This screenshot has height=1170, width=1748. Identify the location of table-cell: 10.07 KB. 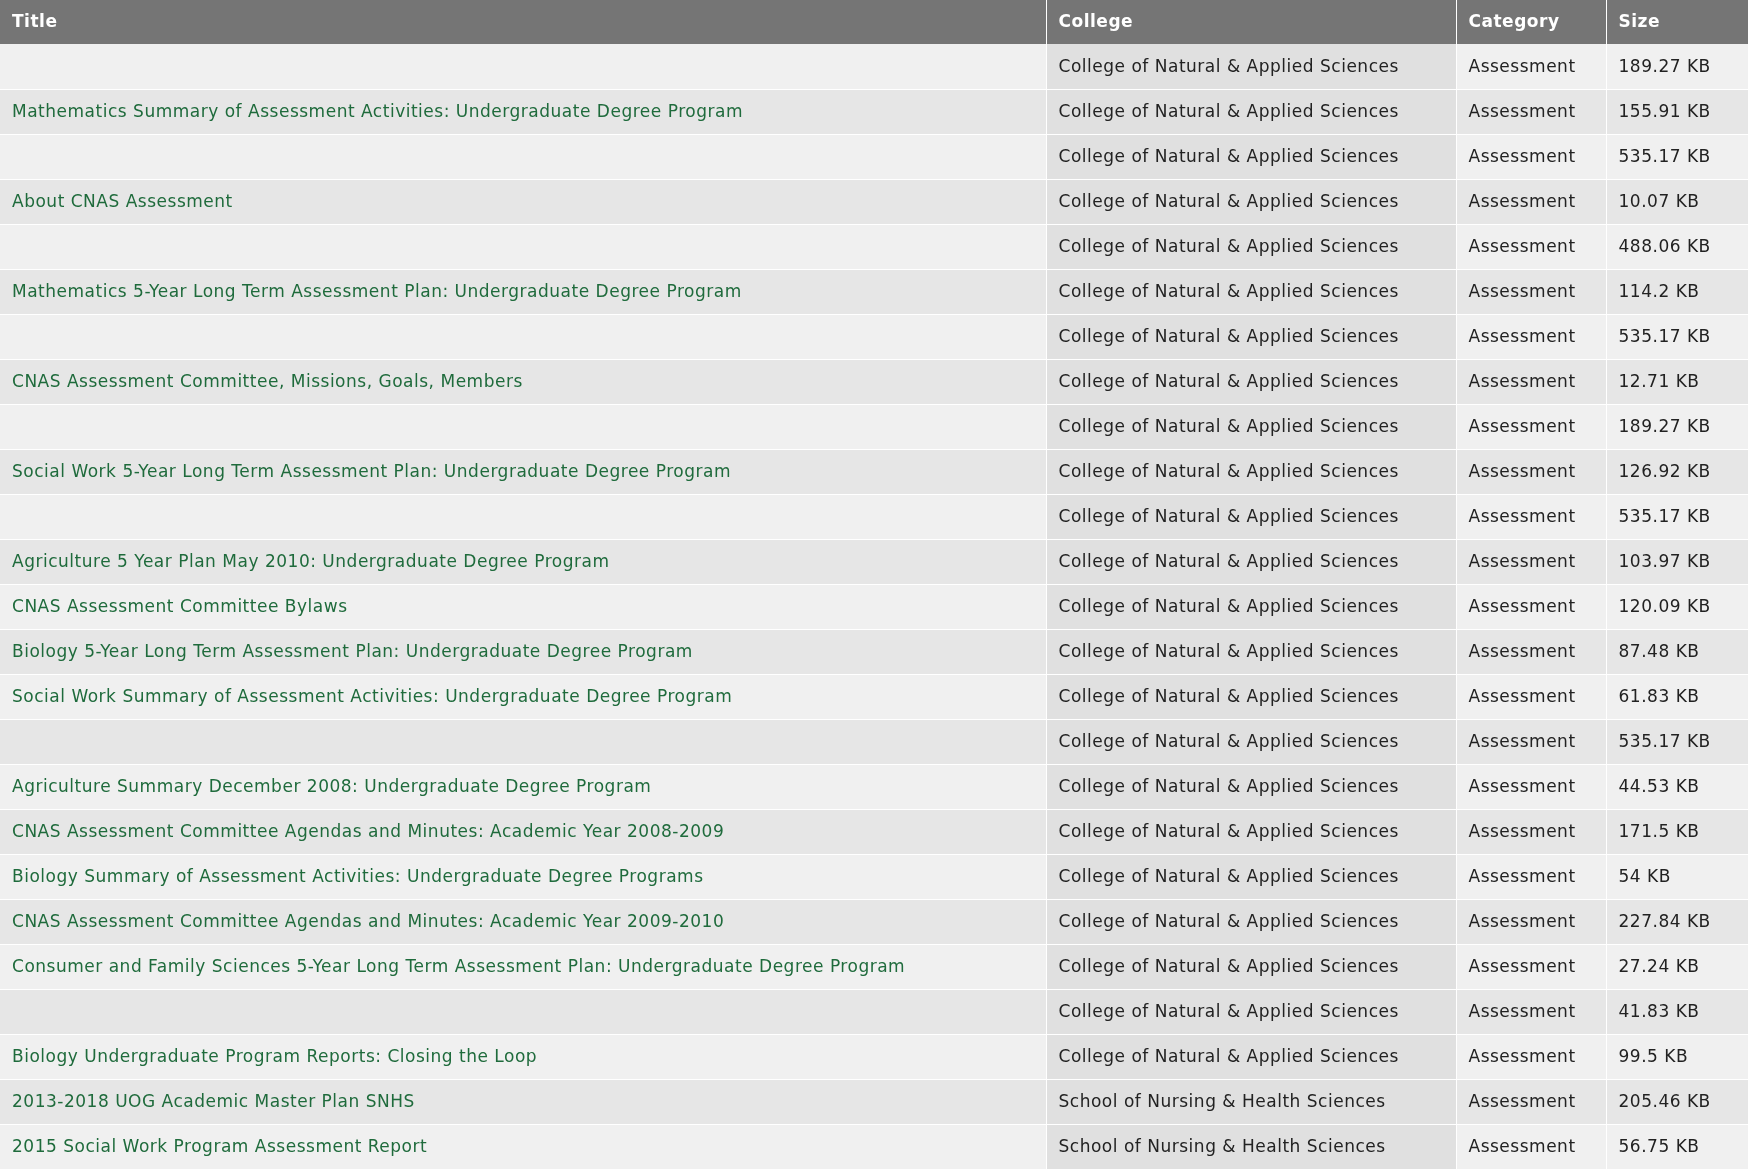
(1677, 201).